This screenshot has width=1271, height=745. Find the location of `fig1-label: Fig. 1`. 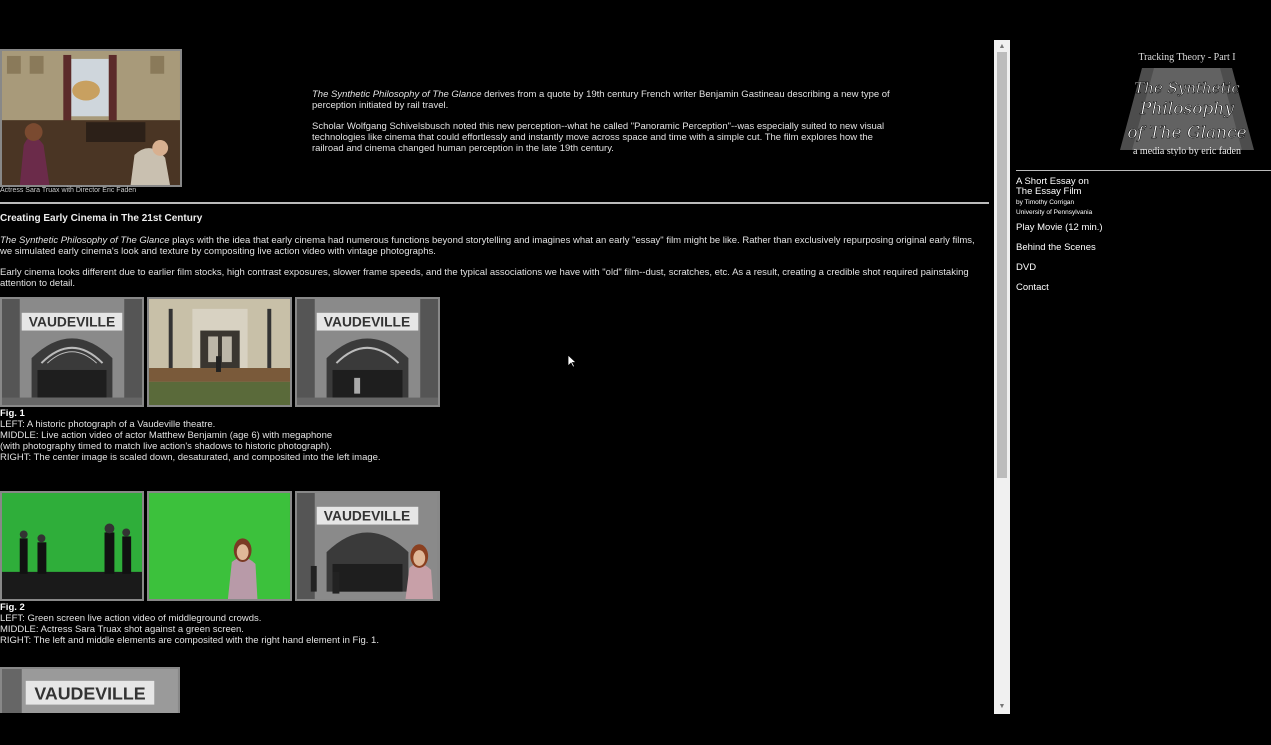

fig1-label: Fig. 1 is located at coordinates (12, 413).